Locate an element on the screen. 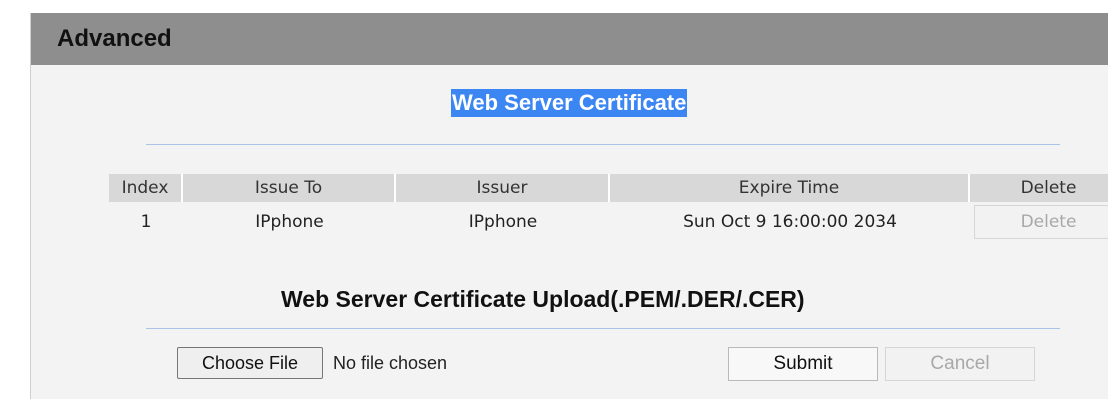  column-header-issue-to: Issue To is located at coordinates (289, 188).